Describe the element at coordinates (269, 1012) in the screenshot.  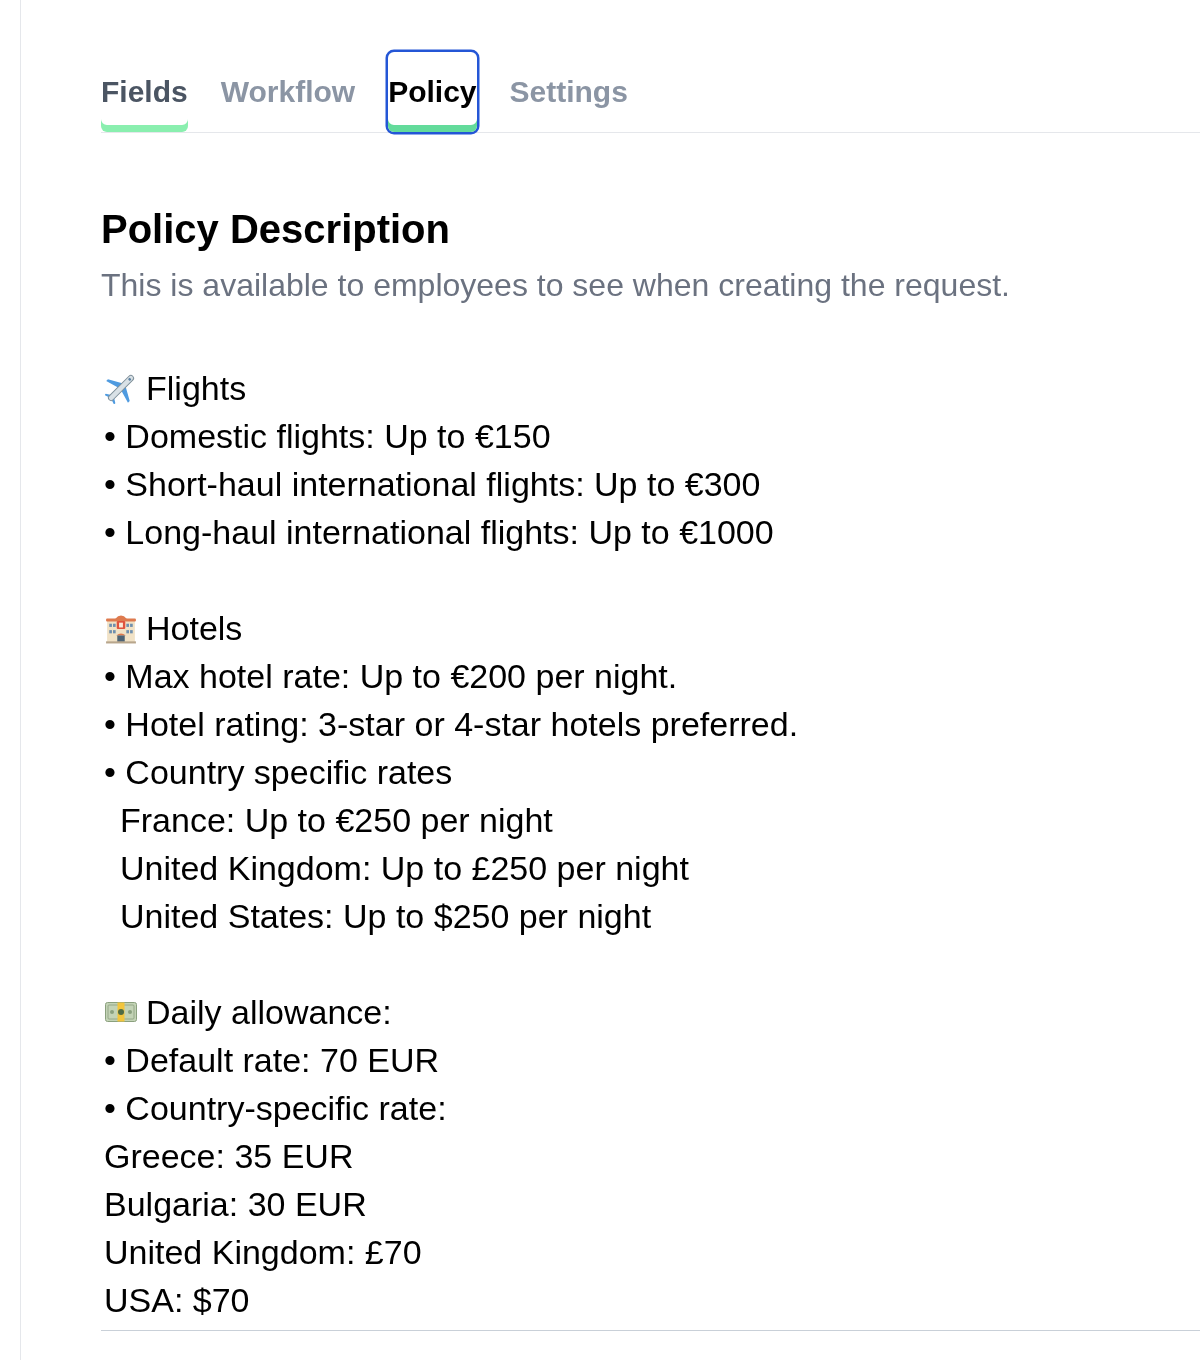
I see `category-heading: Daily allowance:` at that location.